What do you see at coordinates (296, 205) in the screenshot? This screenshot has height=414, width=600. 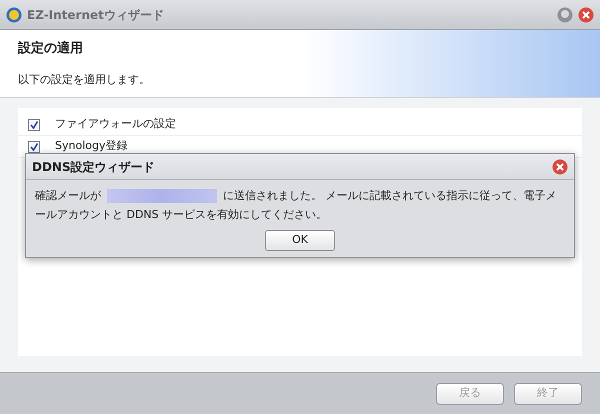 I see `message-text: 確認メールが に送信されました。 メールに記載されている指示に従って、電子メールアカウントと DDNS サービスを有効にしてください。` at bounding box center [296, 205].